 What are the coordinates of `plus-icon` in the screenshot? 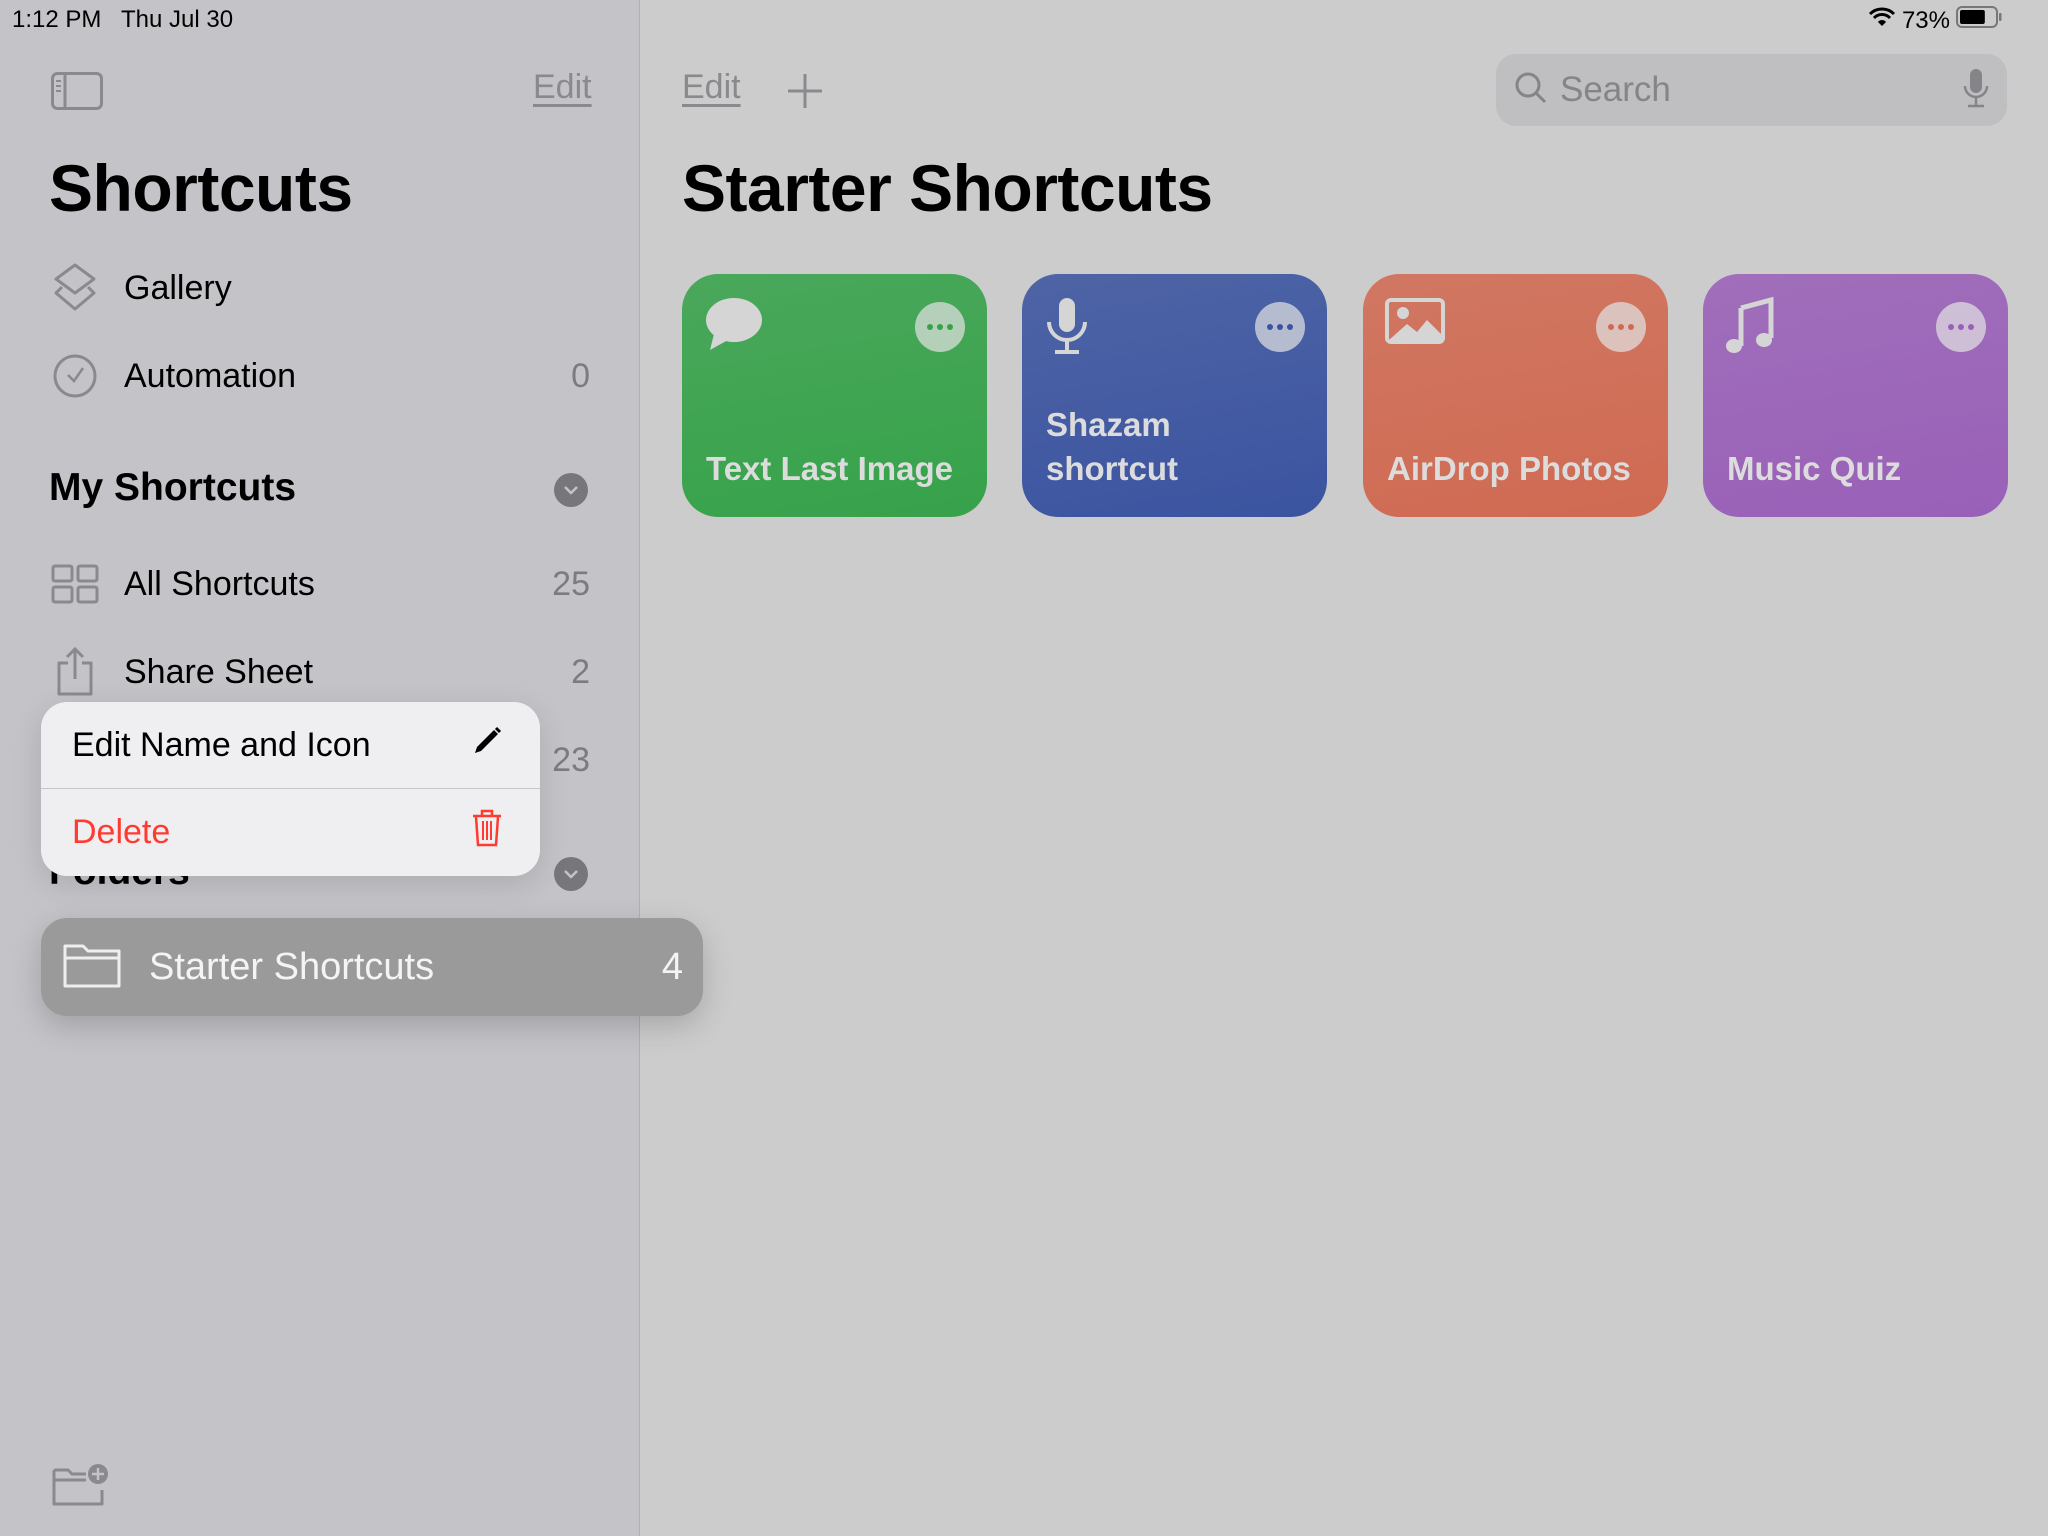 It's located at (805, 91).